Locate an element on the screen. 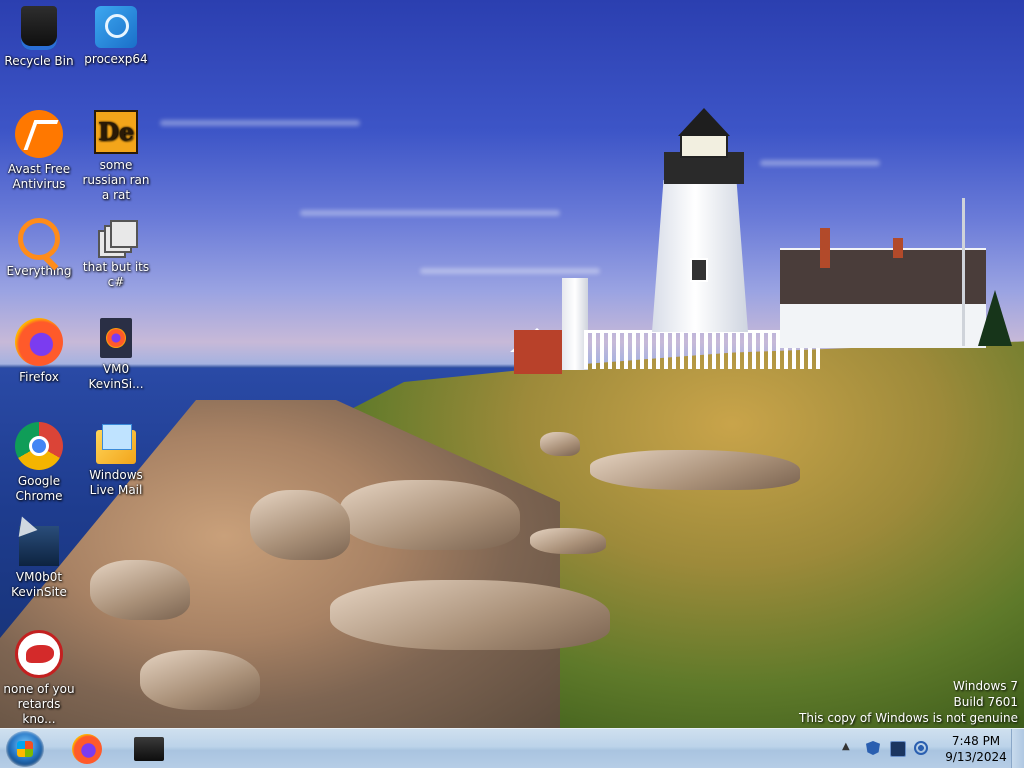 This screenshot has width=1024, height=768. windows-live-mail-icon is located at coordinates (116, 444).